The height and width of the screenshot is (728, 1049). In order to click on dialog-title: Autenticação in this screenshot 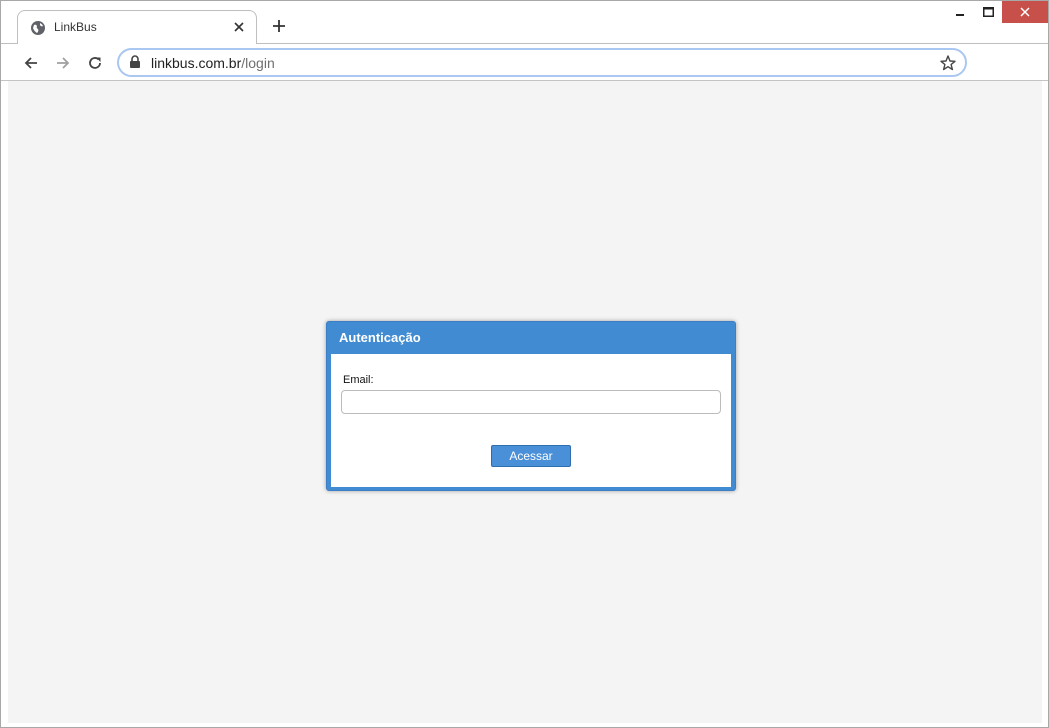, I will do `click(380, 337)`.